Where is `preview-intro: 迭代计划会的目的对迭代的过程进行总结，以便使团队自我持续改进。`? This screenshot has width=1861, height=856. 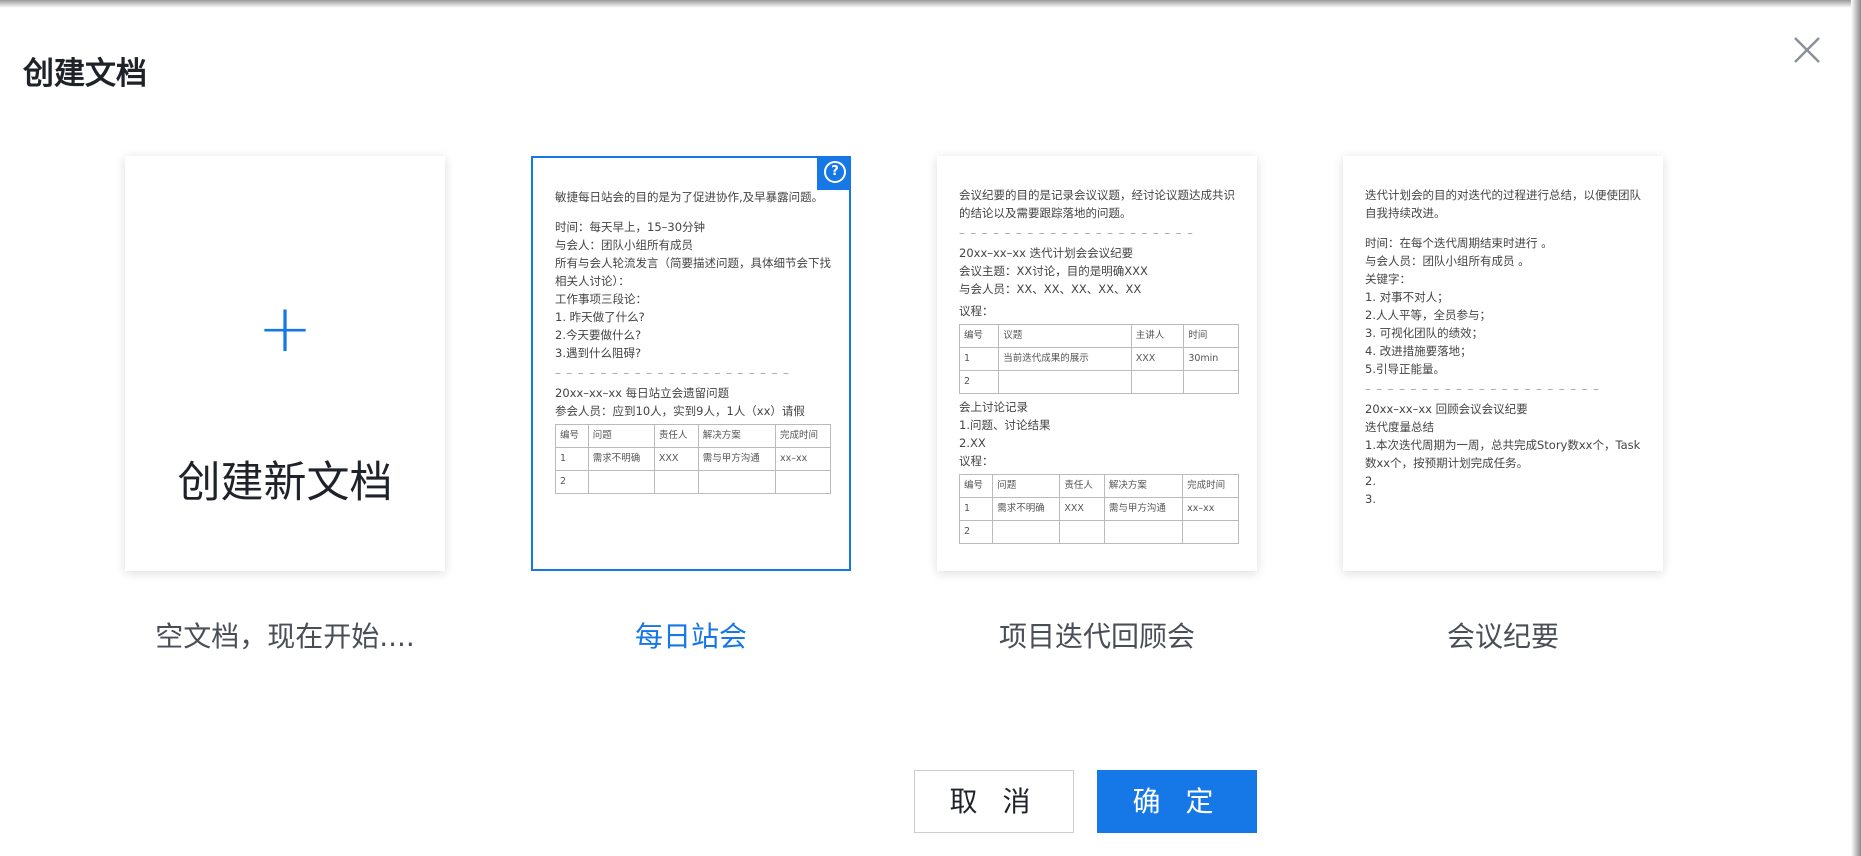 preview-intro: 迭代计划会的目的对迭代的过程进行总结，以便使团队自我持续改进。 is located at coordinates (1503, 204).